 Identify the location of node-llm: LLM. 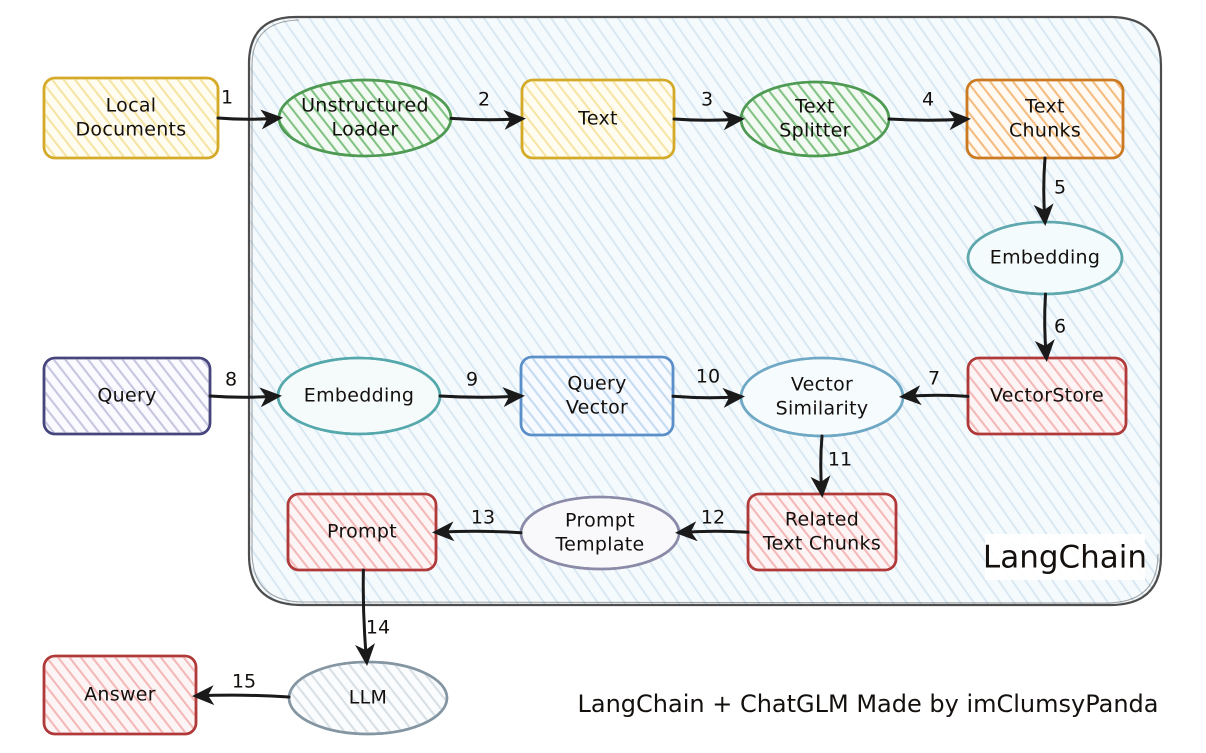
(368, 698).